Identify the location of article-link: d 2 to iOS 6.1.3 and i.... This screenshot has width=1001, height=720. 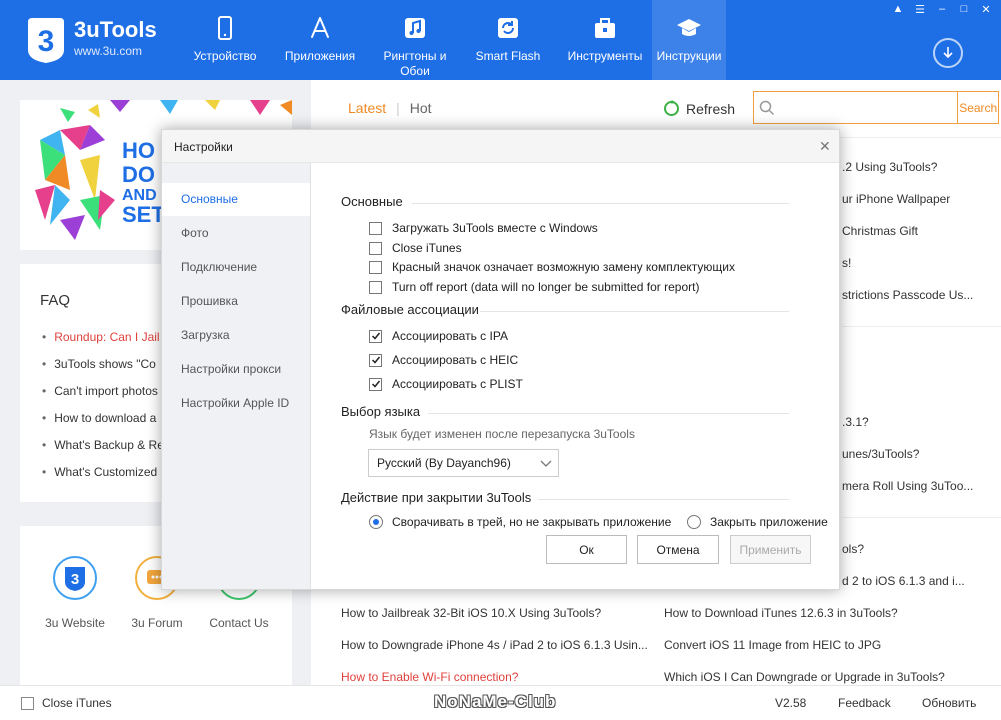
(903, 581).